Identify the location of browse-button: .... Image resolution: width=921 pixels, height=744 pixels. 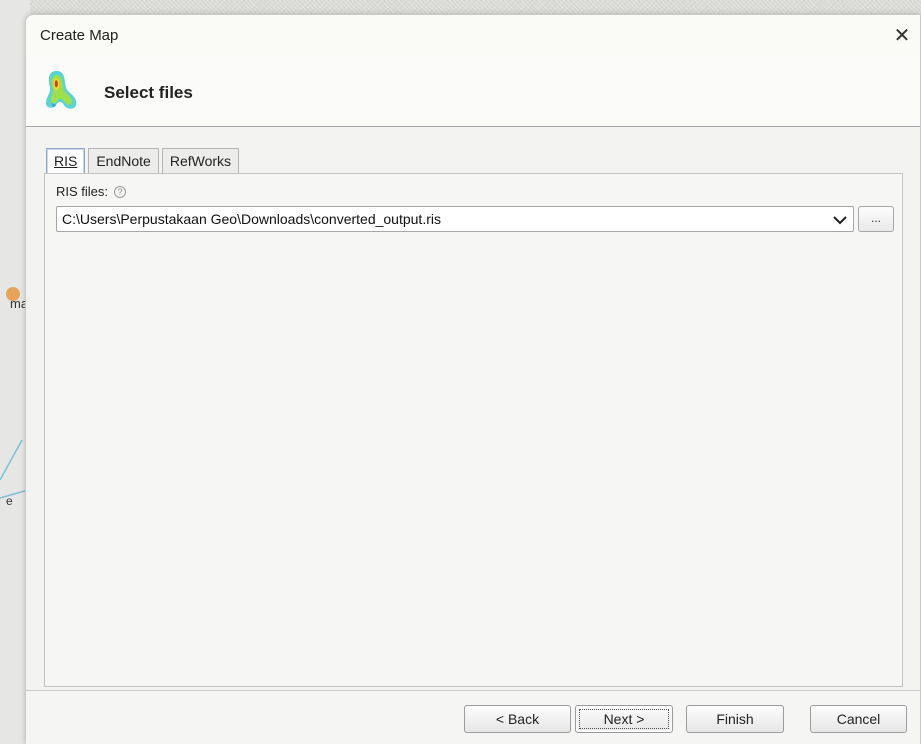
(876, 219).